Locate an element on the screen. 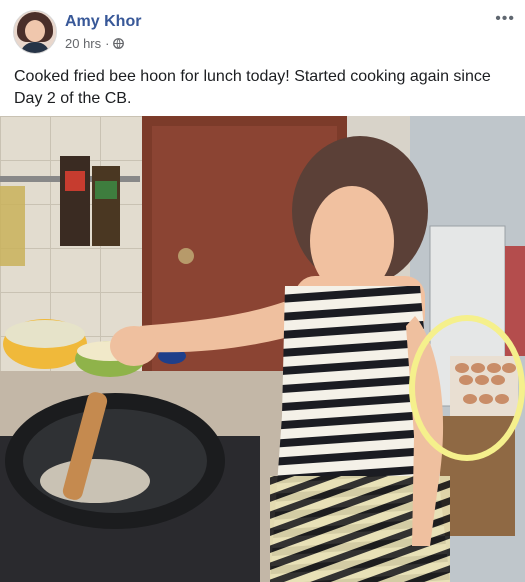 The image size is (525, 582). globe-icon is located at coordinates (119, 43).